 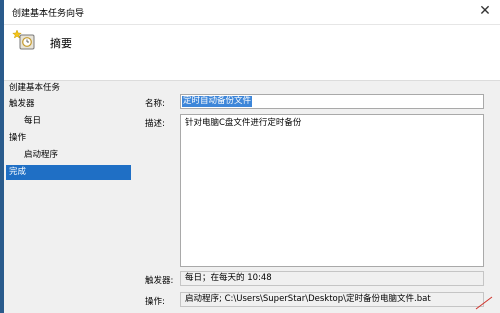 I want to click on resize-grip-icon, so click(x=484, y=303).